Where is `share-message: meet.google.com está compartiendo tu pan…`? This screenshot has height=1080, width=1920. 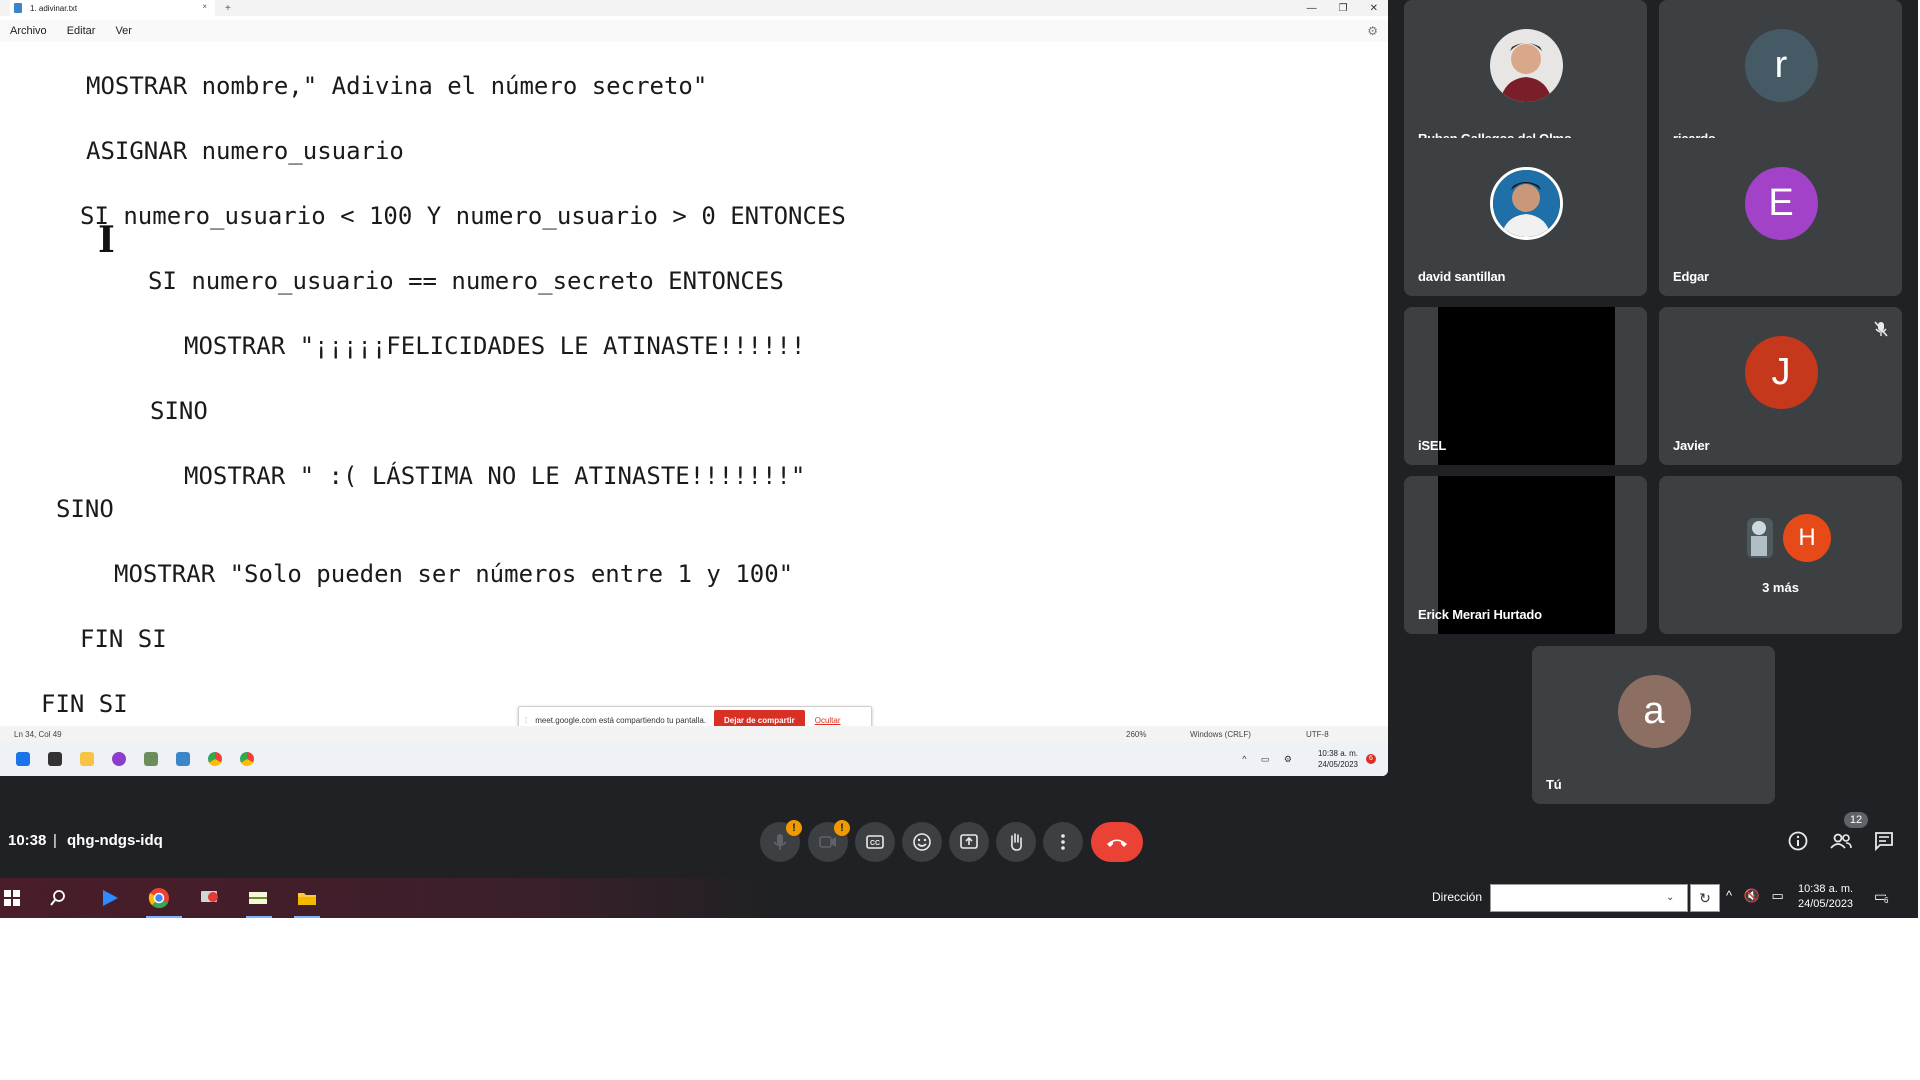 share-message: meet.google.com está compartiendo tu pan… is located at coordinates (621, 720).